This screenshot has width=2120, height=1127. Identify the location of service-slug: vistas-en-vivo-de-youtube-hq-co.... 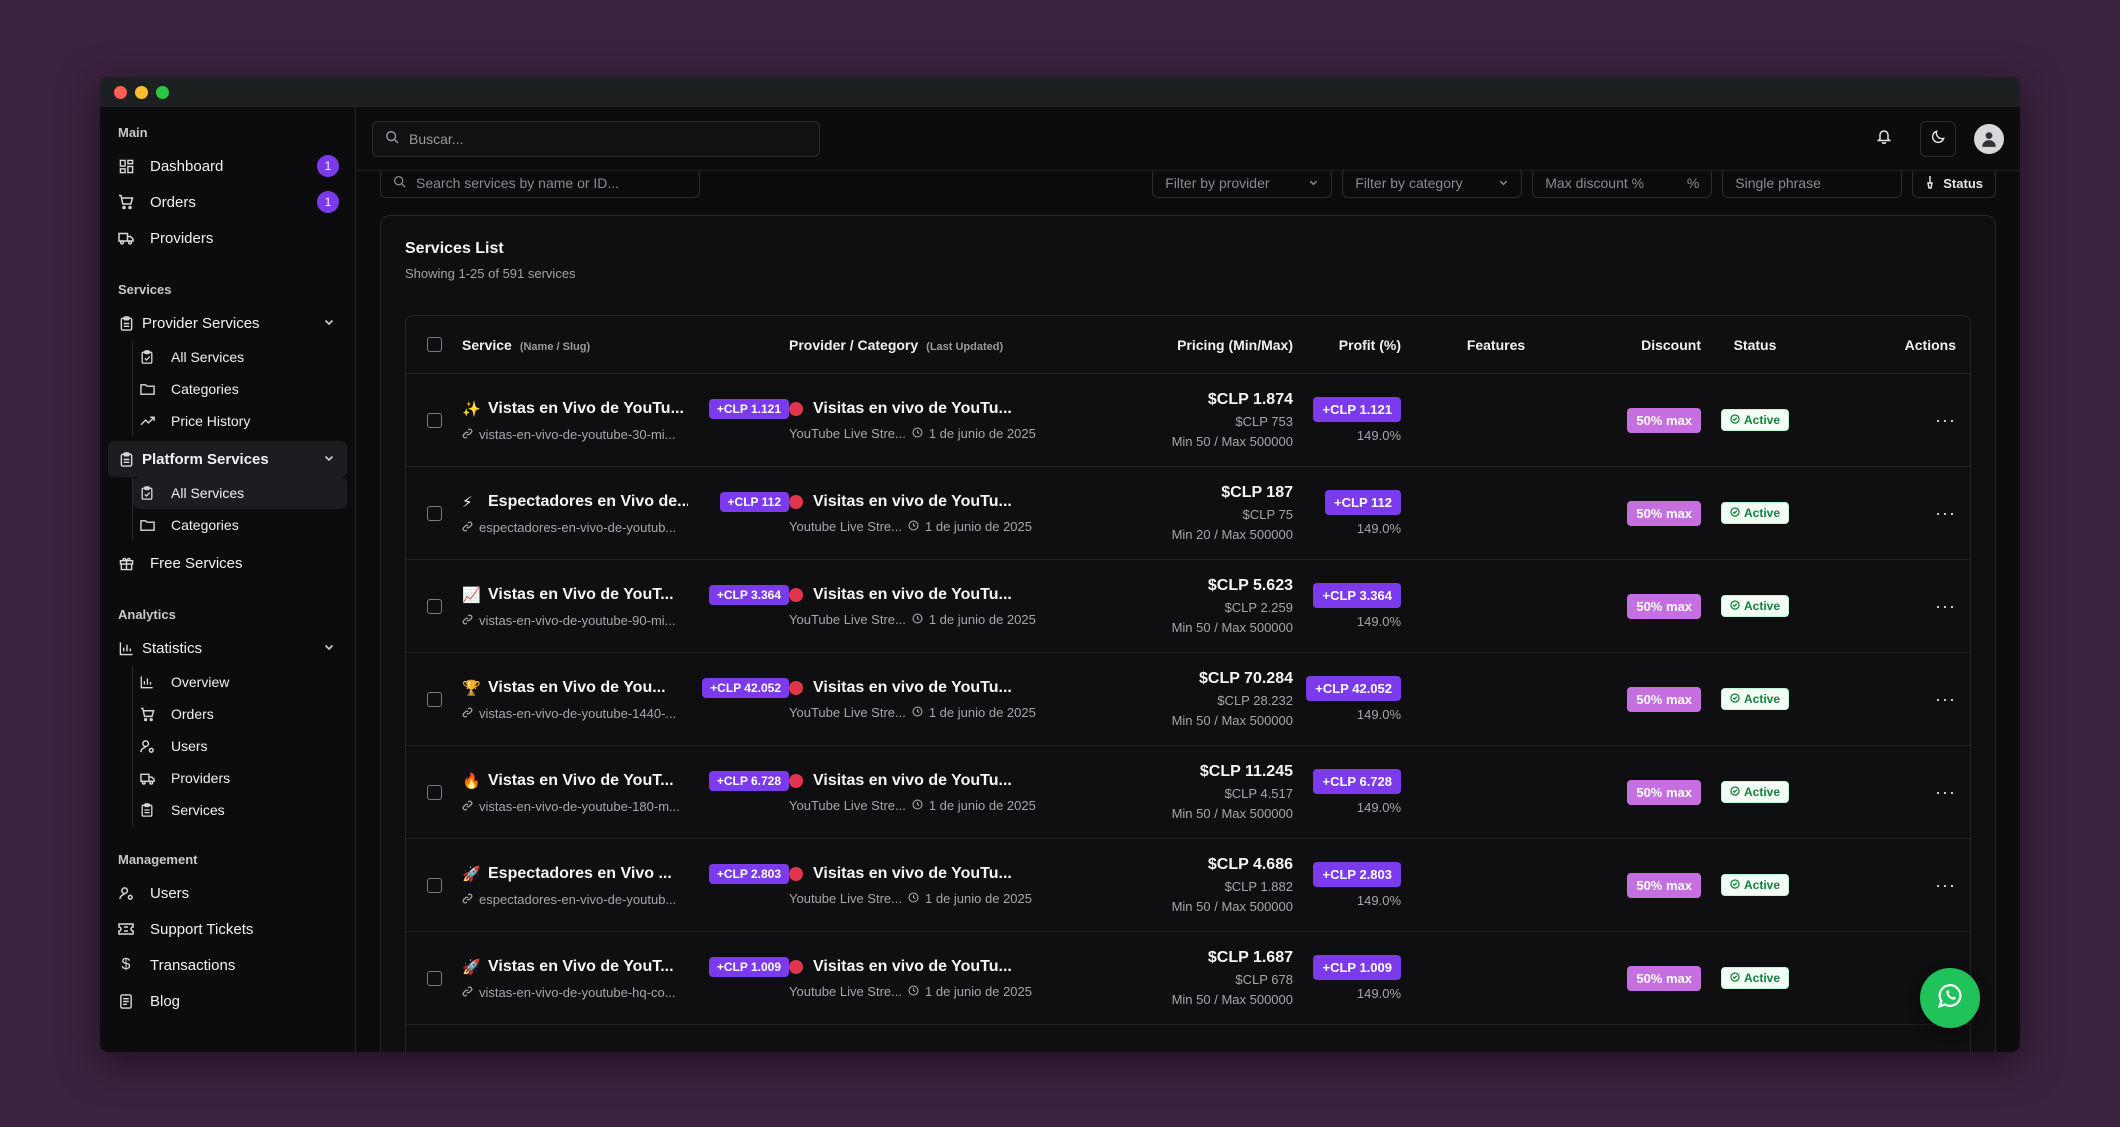
(577, 992).